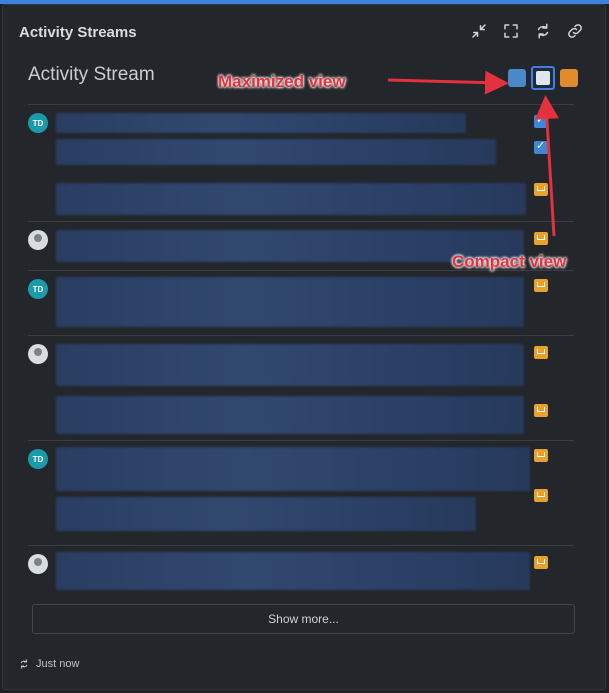 Image resolution: width=609 pixels, height=693 pixels. I want to click on link-icon, so click(575, 31).